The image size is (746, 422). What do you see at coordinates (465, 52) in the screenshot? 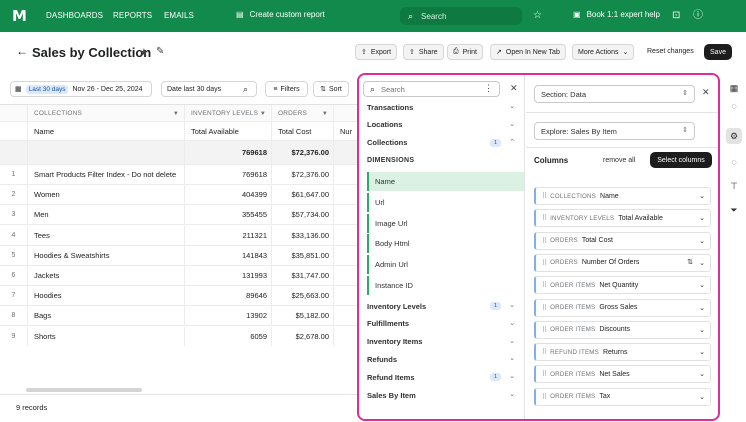
I see `print-button: ⎙ Print` at bounding box center [465, 52].